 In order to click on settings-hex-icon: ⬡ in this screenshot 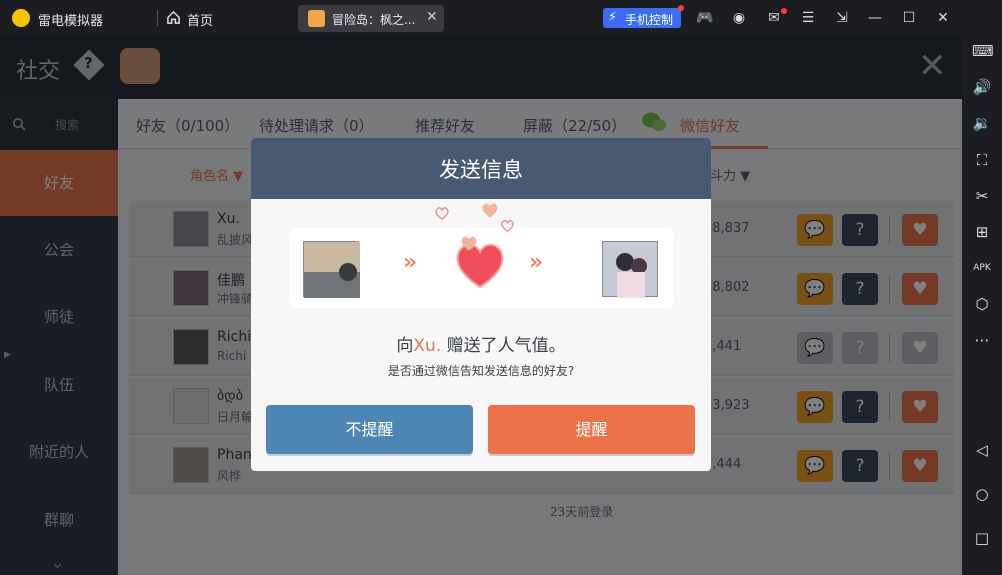, I will do `click(982, 304)`.